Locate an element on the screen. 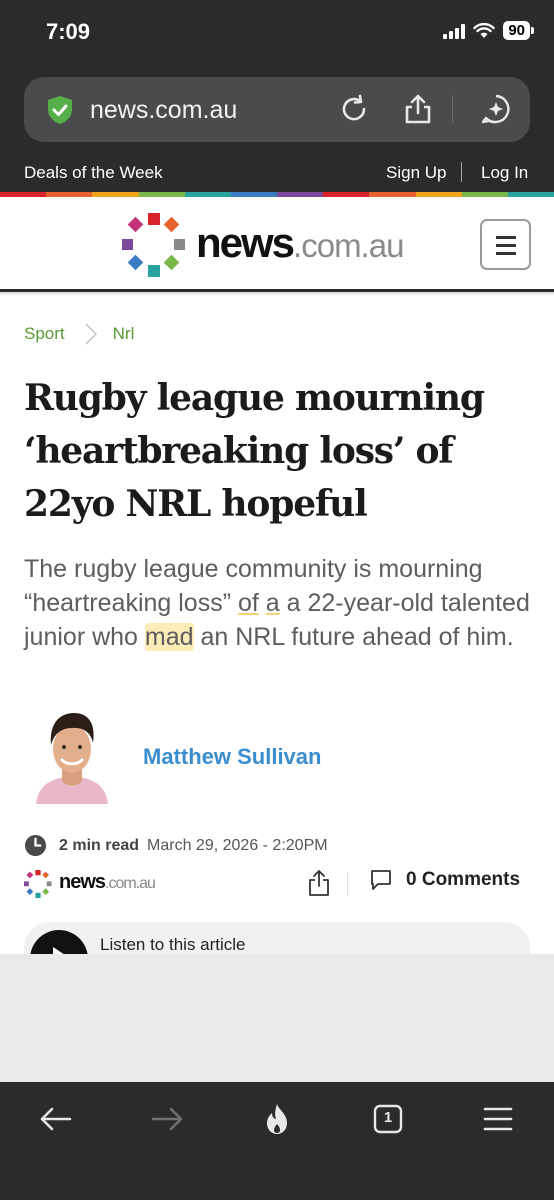 The image size is (554, 1200). comments-count: 0 Comments is located at coordinates (463, 879).